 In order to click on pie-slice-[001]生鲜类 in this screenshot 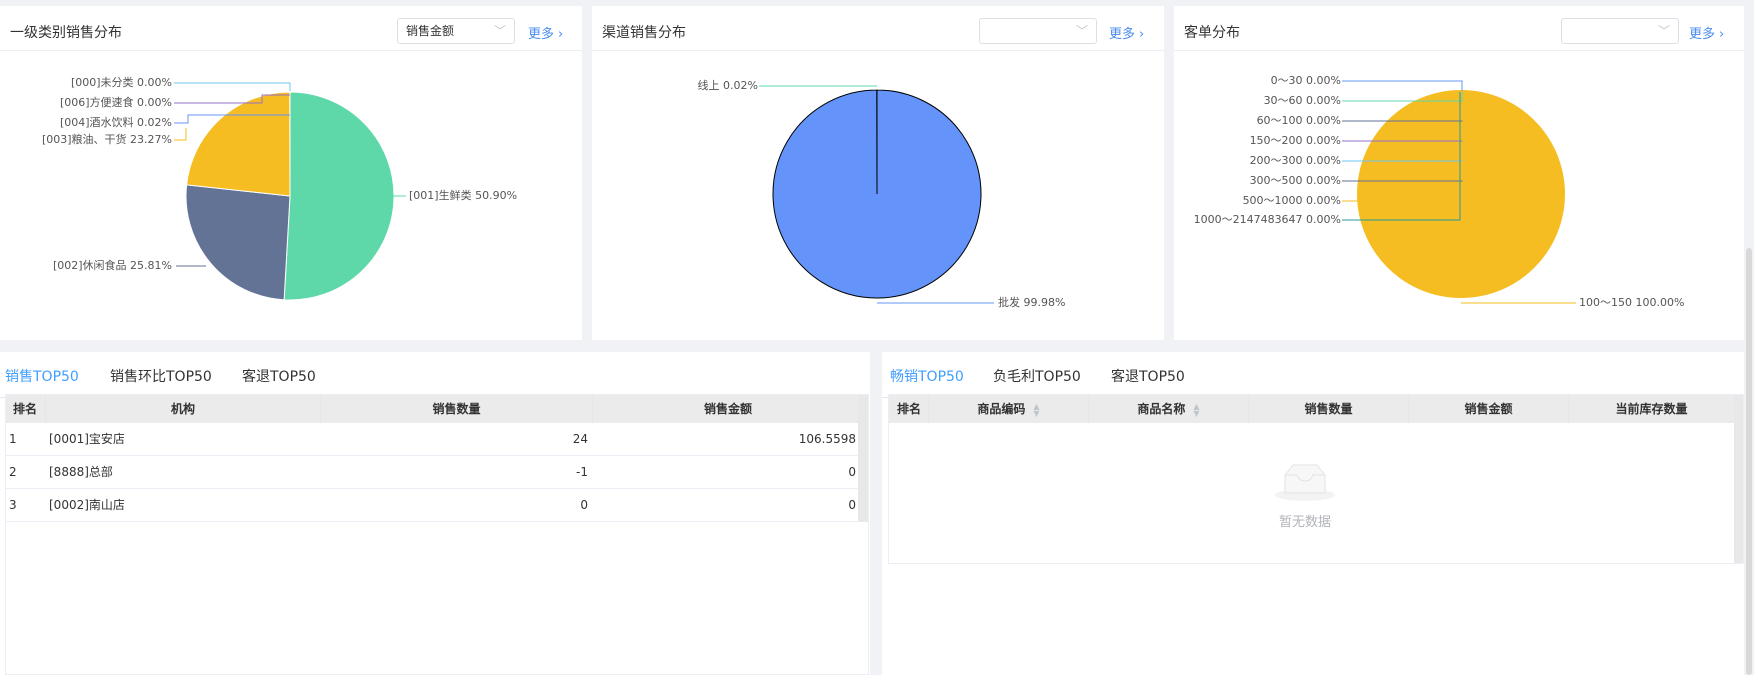, I will do `click(339, 196)`.